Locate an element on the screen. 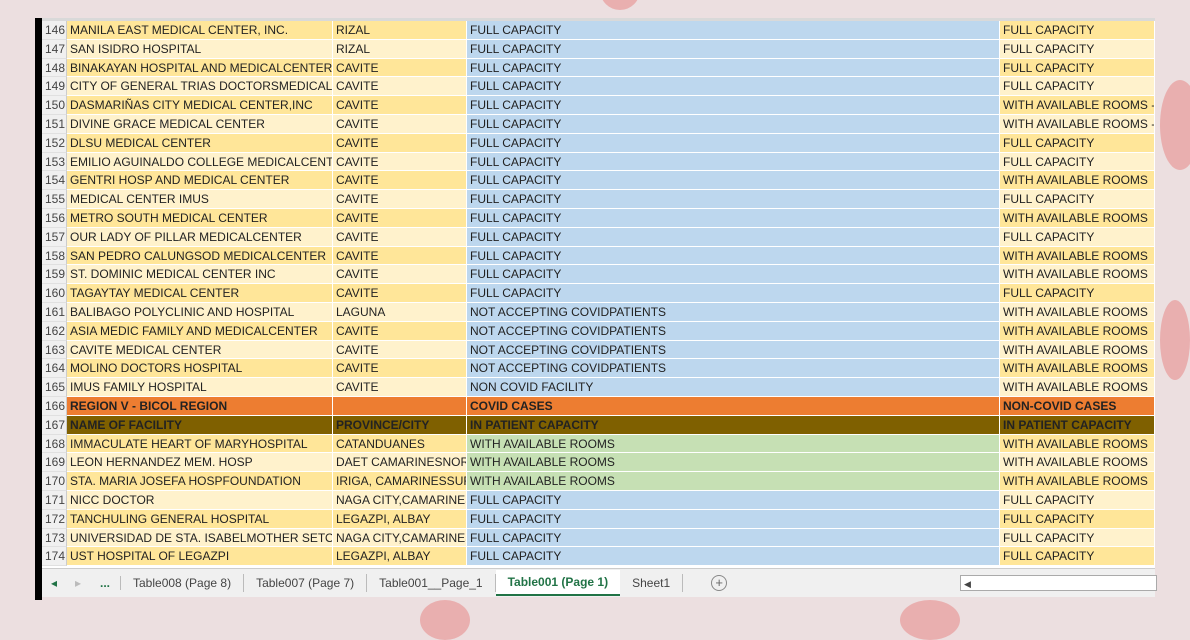 This screenshot has height=640, width=1190. province-cell: PROVINCE/CITY is located at coordinates (400, 425).